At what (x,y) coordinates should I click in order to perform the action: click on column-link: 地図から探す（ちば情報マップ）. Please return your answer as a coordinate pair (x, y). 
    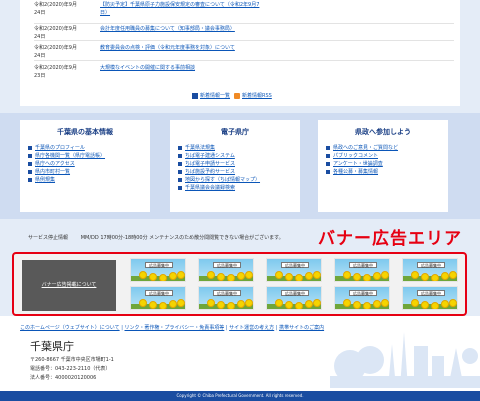
    Looking at the image, I should click on (219, 180).